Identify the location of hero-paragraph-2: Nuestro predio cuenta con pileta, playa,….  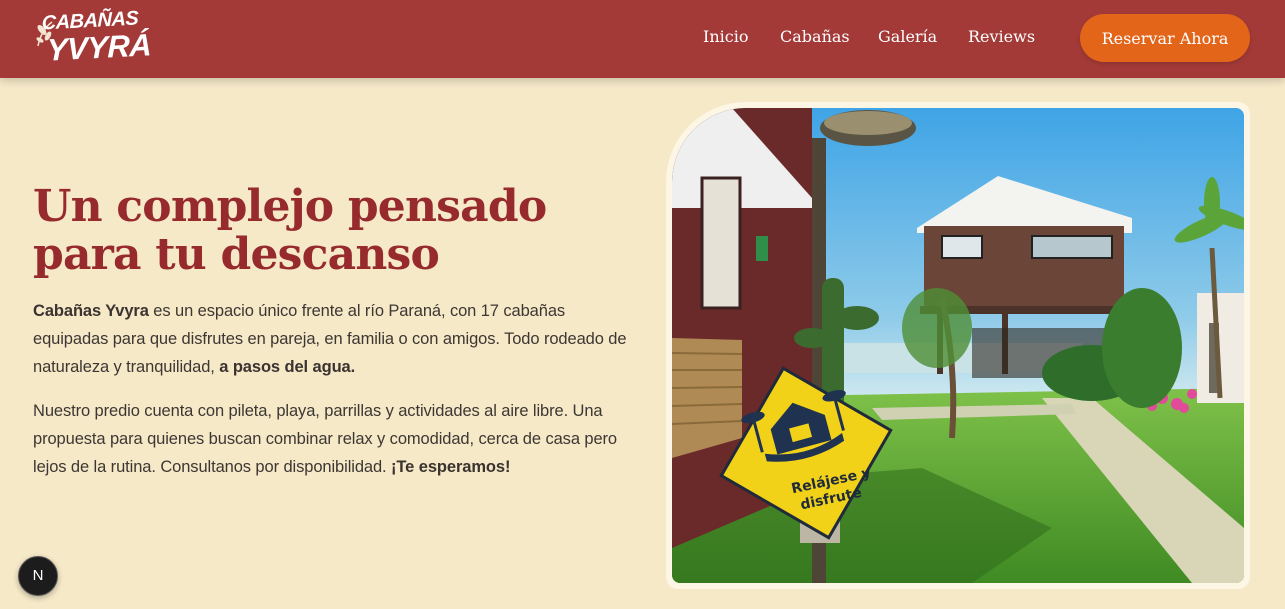
(333, 439).